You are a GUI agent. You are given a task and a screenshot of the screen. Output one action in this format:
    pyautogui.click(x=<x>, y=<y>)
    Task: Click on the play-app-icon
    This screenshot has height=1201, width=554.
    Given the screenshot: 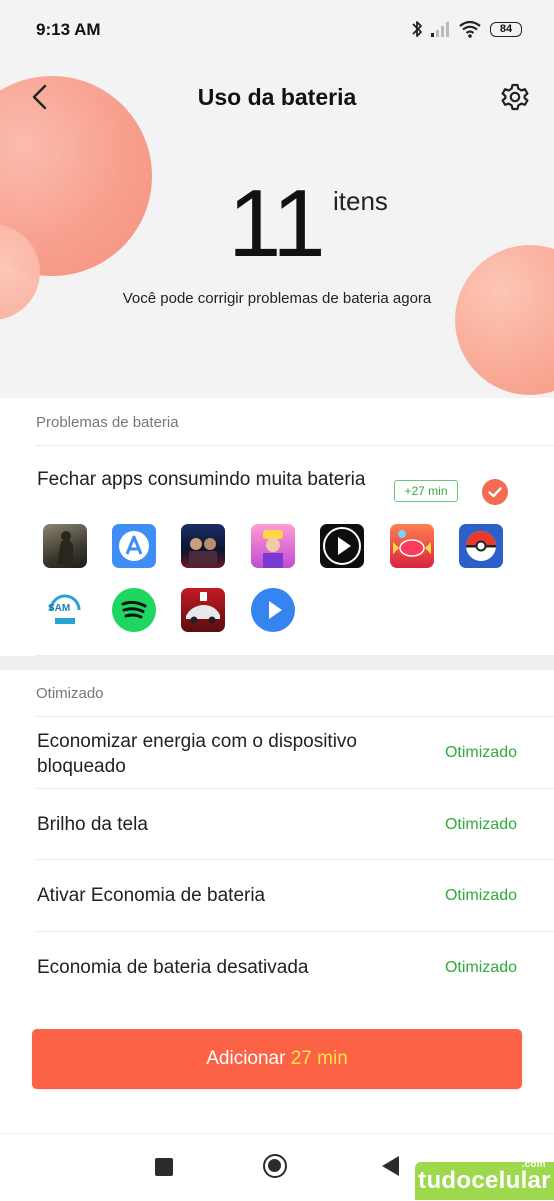 What is the action you would take?
    pyautogui.click(x=273, y=610)
    